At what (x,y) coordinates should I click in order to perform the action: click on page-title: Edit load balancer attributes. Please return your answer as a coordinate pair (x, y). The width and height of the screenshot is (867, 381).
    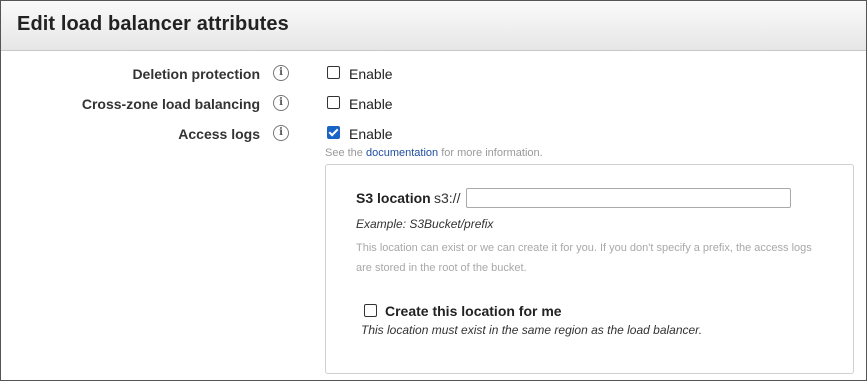
    Looking at the image, I should click on (153, 24).